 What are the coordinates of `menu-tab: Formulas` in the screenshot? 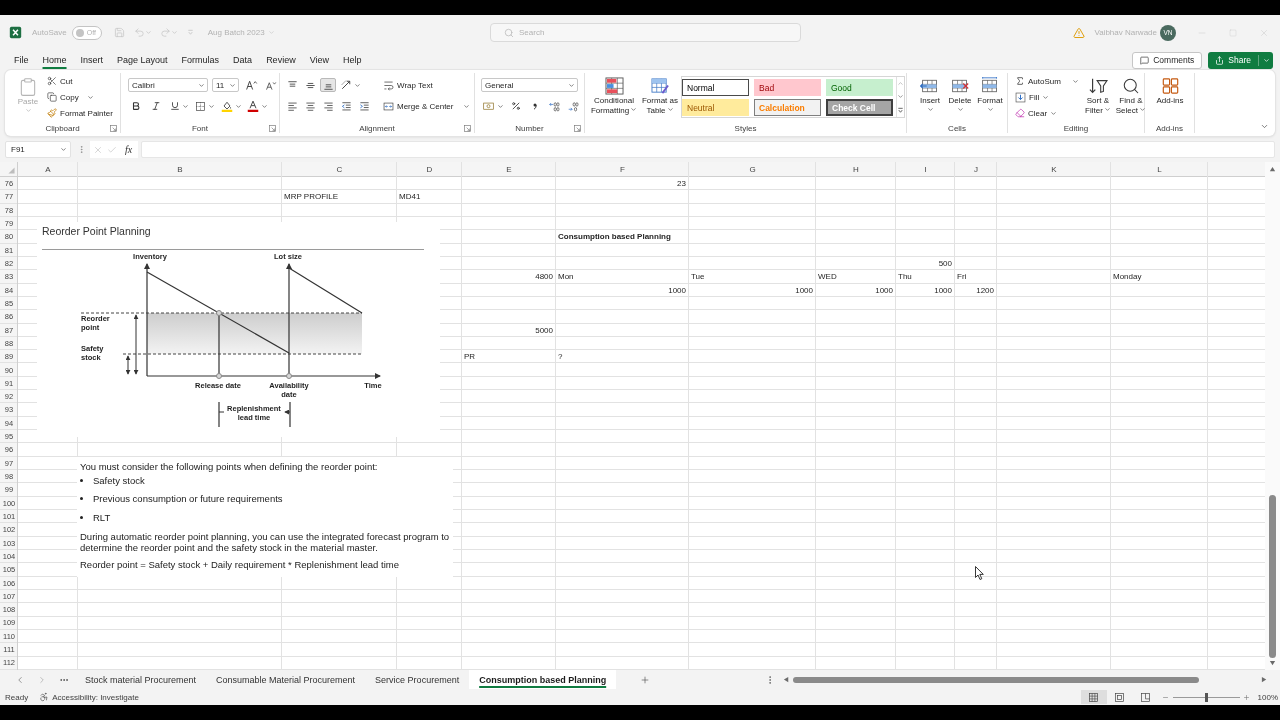 It's located at (200, 60).